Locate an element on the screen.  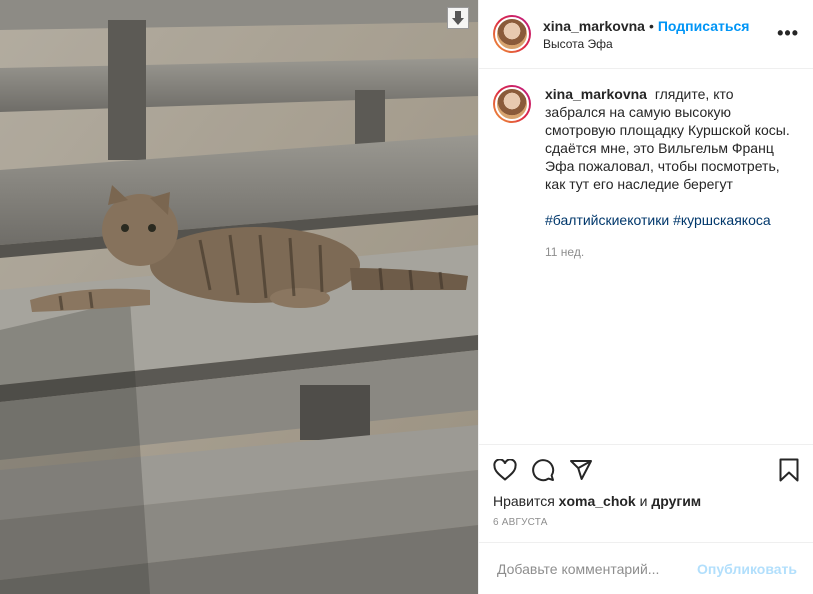
hashtag-link: #балтийскиекотики is located at coordinates (607, 220).